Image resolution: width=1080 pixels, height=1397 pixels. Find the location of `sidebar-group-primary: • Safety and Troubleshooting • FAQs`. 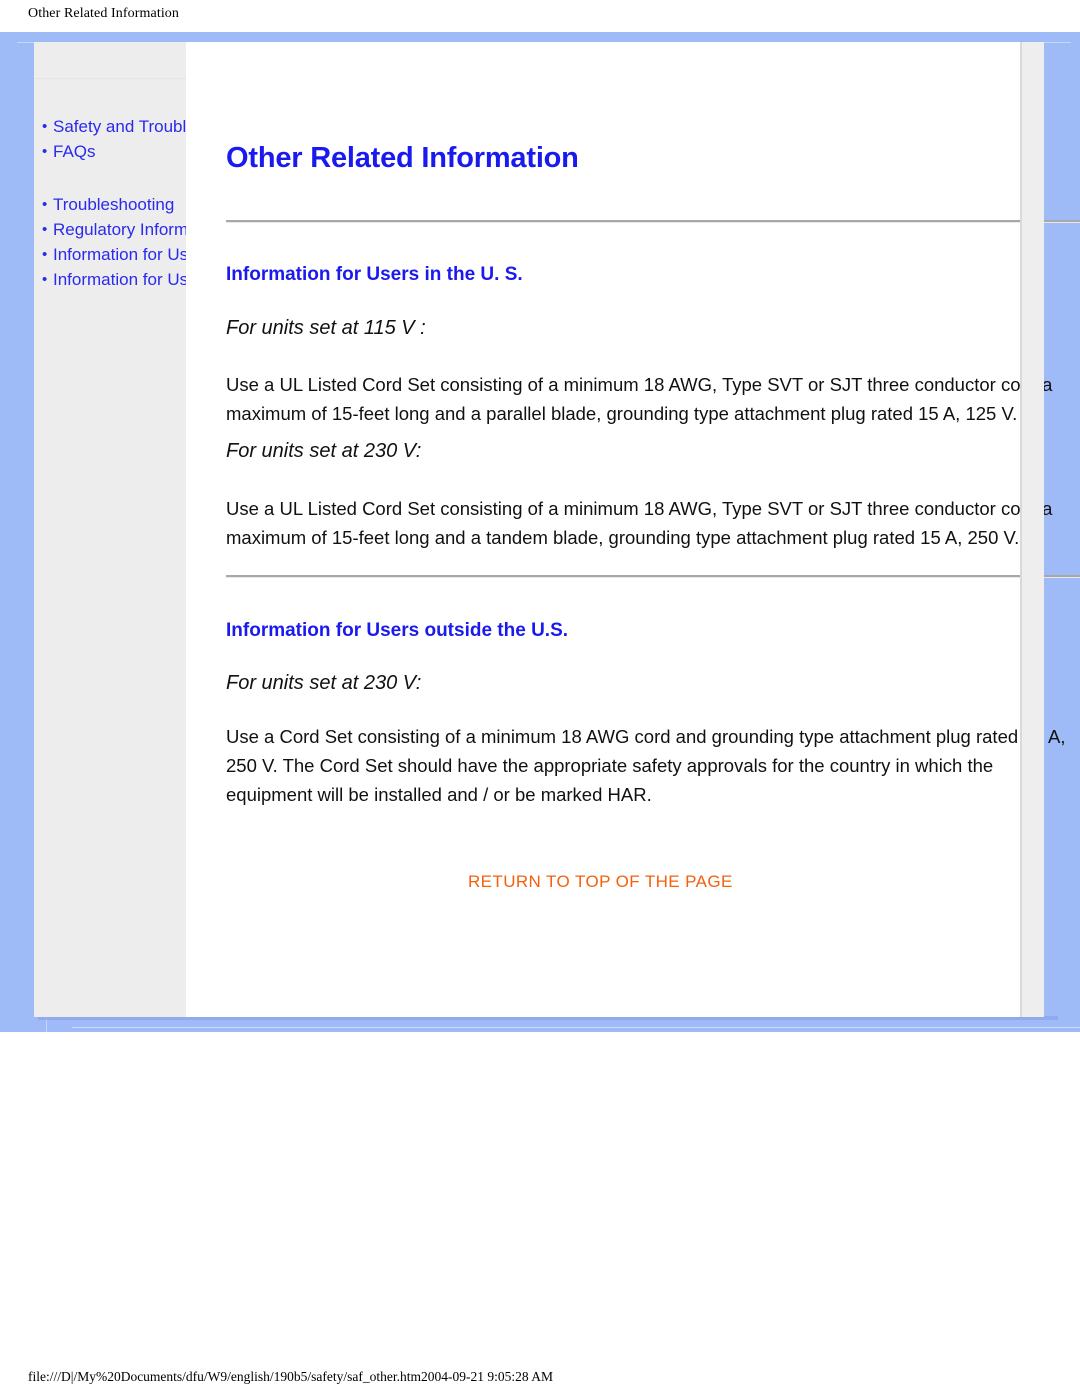

sidebar-group-primary: • Safety and Troubleshooting • FAQs is located at coordinates (150, 139).